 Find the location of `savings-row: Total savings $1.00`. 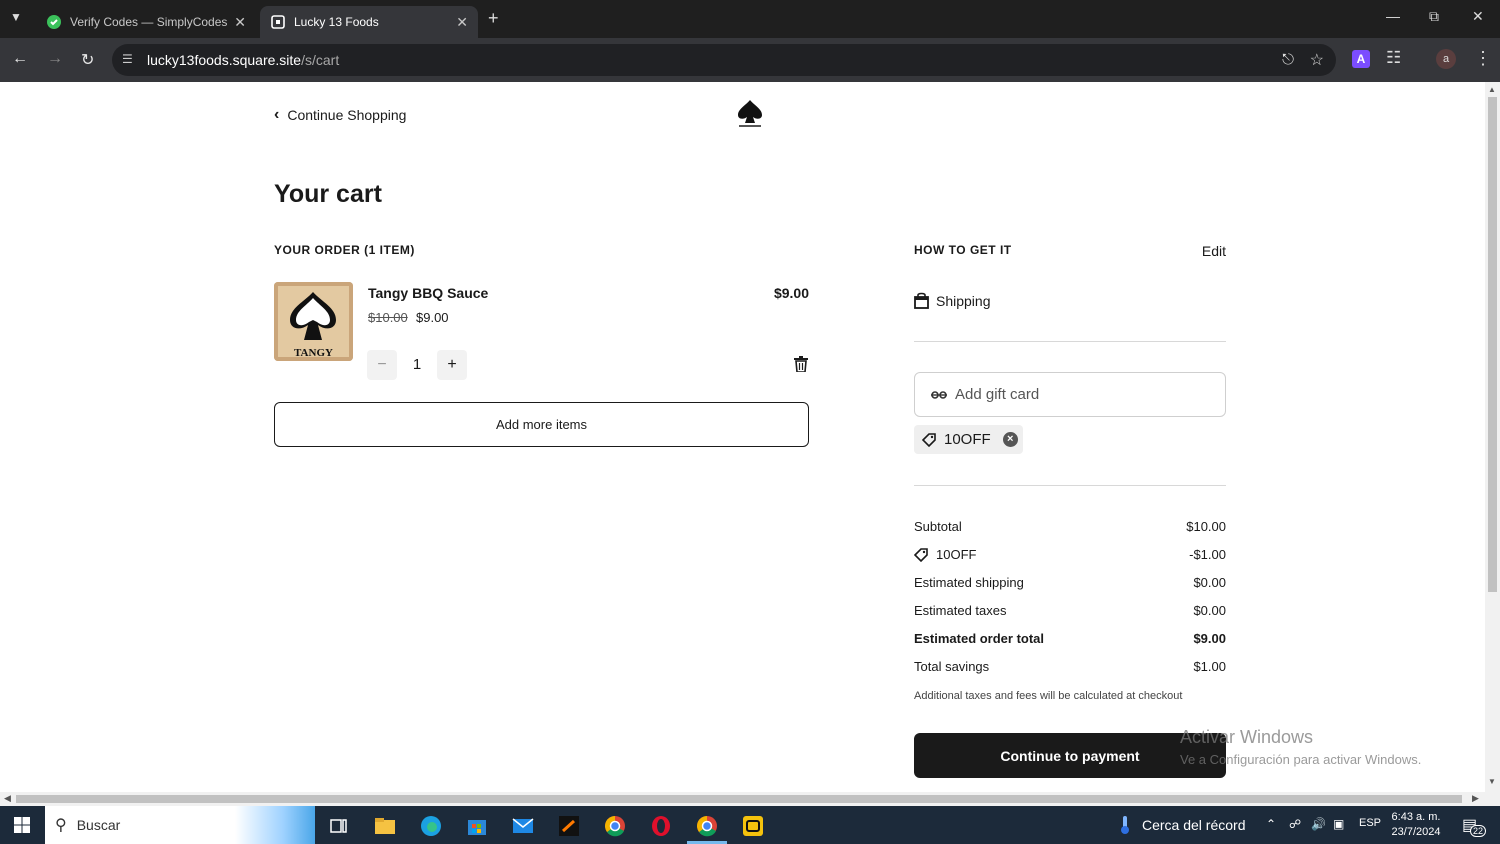

savings-row: Total savings $1.00 is located at coordinates (1070, 666).